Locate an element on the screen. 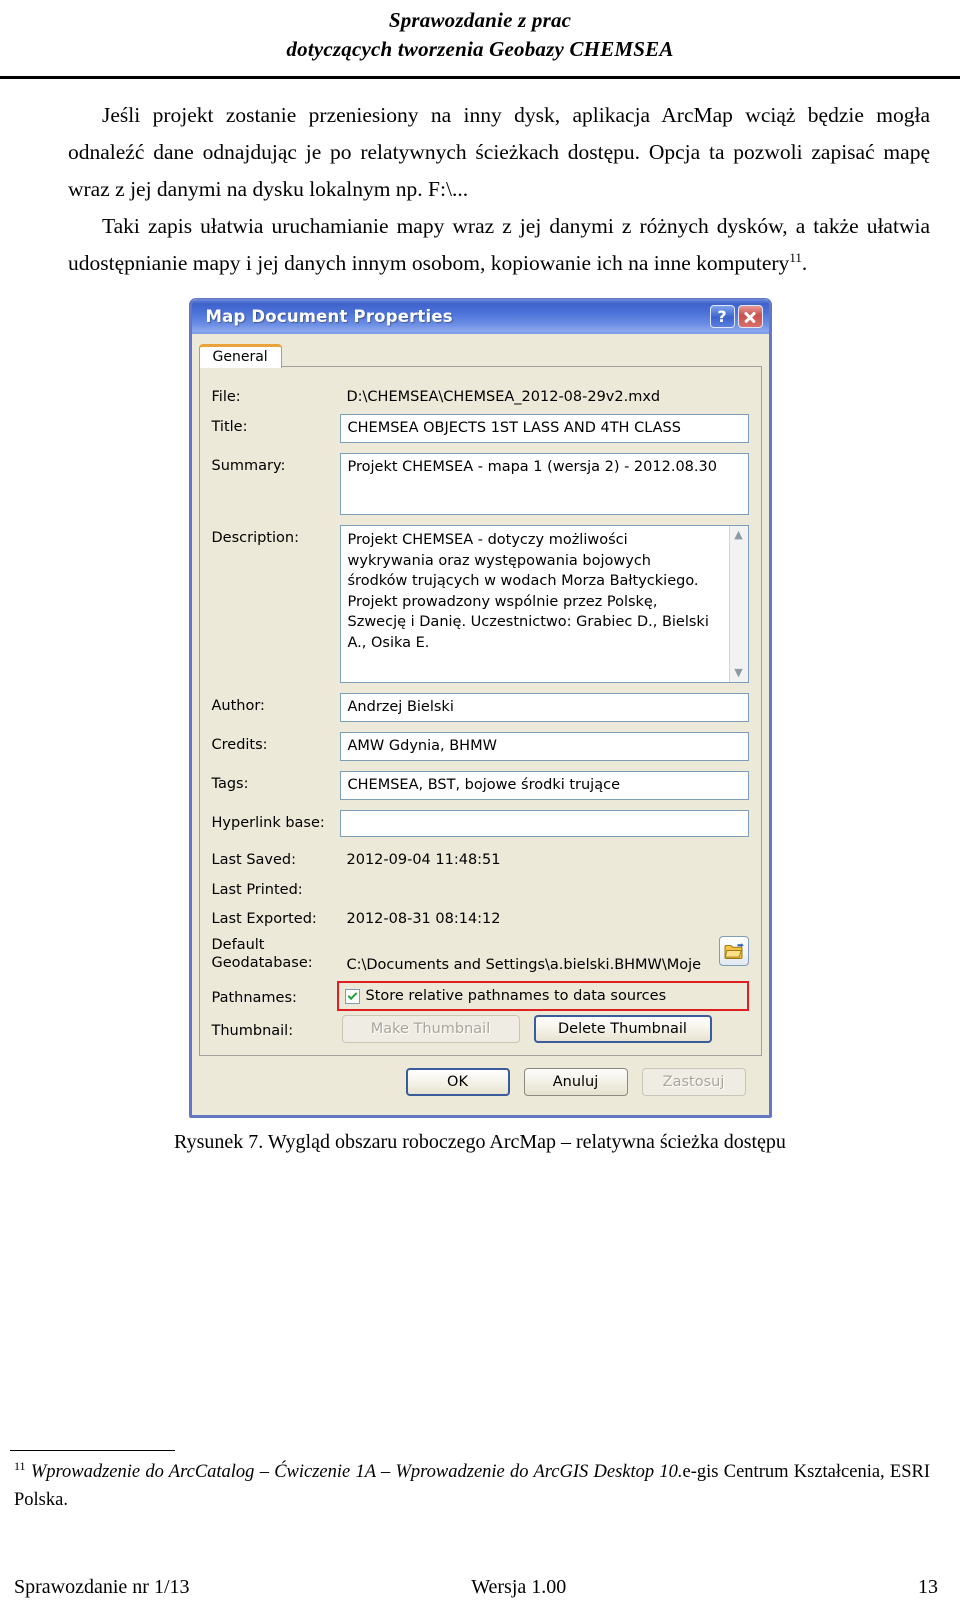 This screenshot has height=1613, width=960. hyperlink-base-input is located at coordinates (544, 823).